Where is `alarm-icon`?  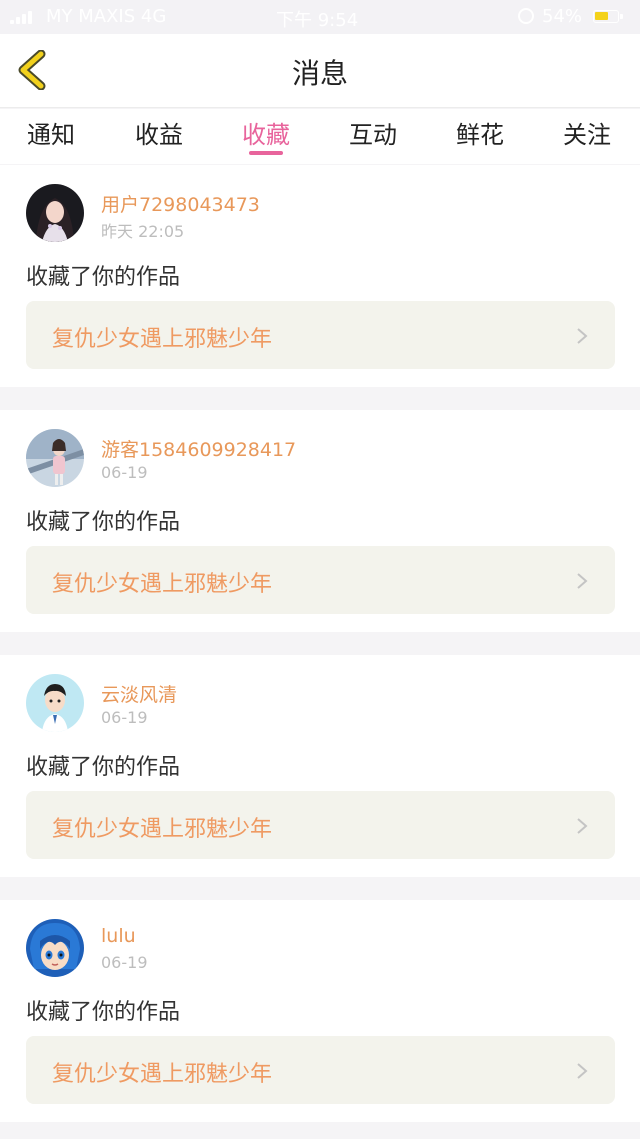 alarm-icon is located at coordinates (526, 16).